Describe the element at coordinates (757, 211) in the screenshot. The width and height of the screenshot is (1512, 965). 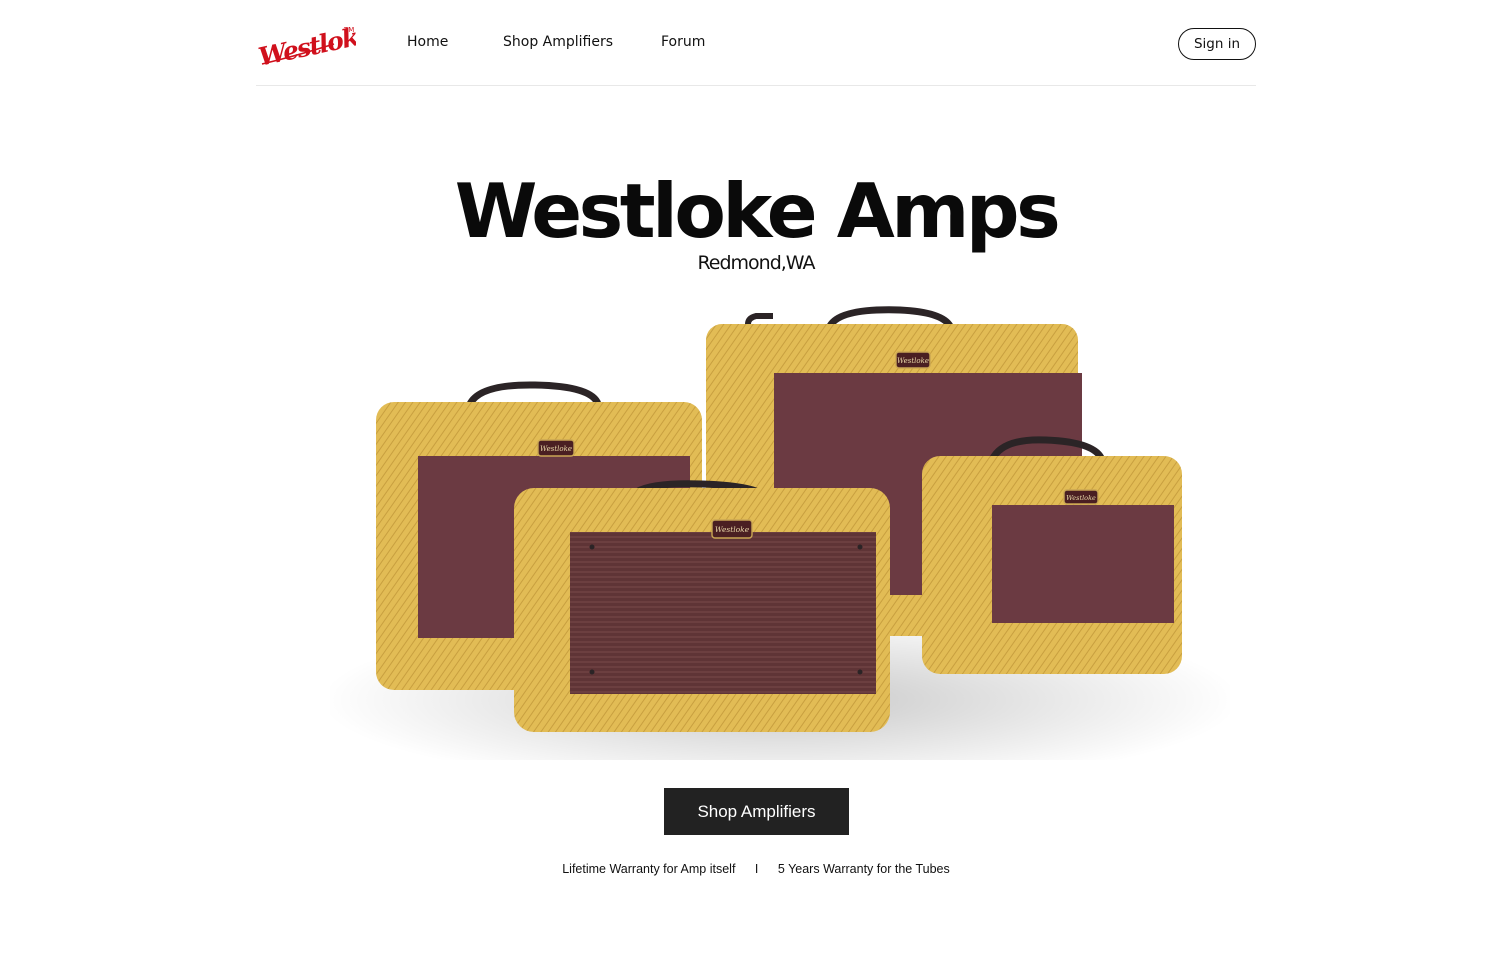
I see `hero-title: Westloke Amps` at that location.